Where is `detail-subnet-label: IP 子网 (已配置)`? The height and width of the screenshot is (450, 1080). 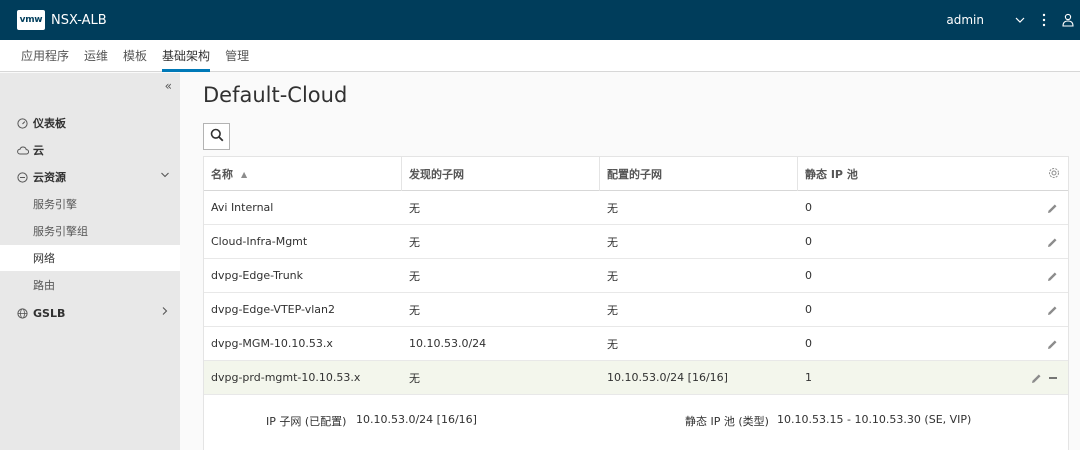
detail-subnet-label: IP 子网 (已配置) is located at coordinates (306, 421).